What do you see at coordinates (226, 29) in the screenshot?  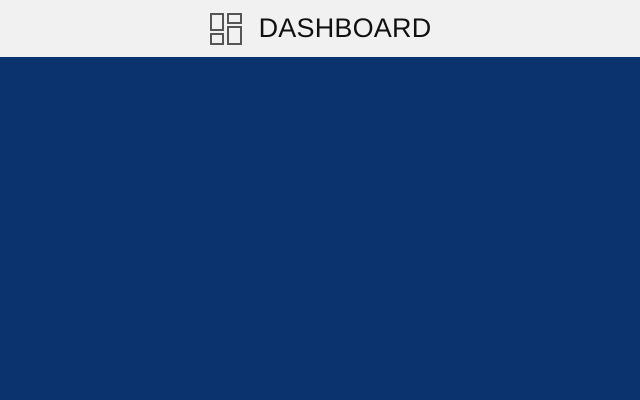 I see `dashboard-icon` at bounding box center [226, 29].